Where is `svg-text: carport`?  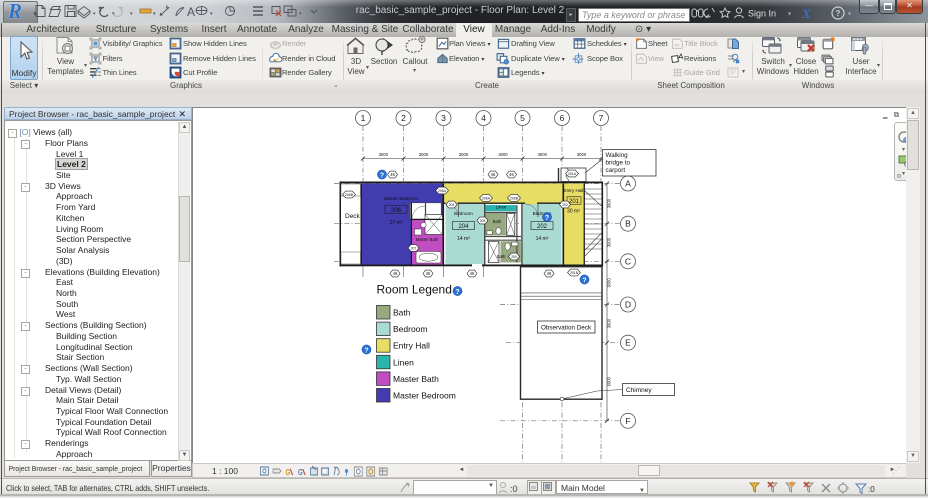
svg-text: carport is located at coordinates (616, 170).